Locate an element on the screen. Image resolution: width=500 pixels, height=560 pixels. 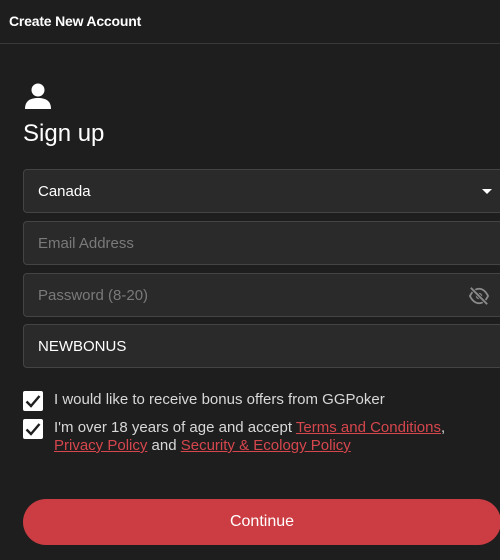
security-ecology-policy-link: Security & Ecology Policy is located at coordinates (266, 445).